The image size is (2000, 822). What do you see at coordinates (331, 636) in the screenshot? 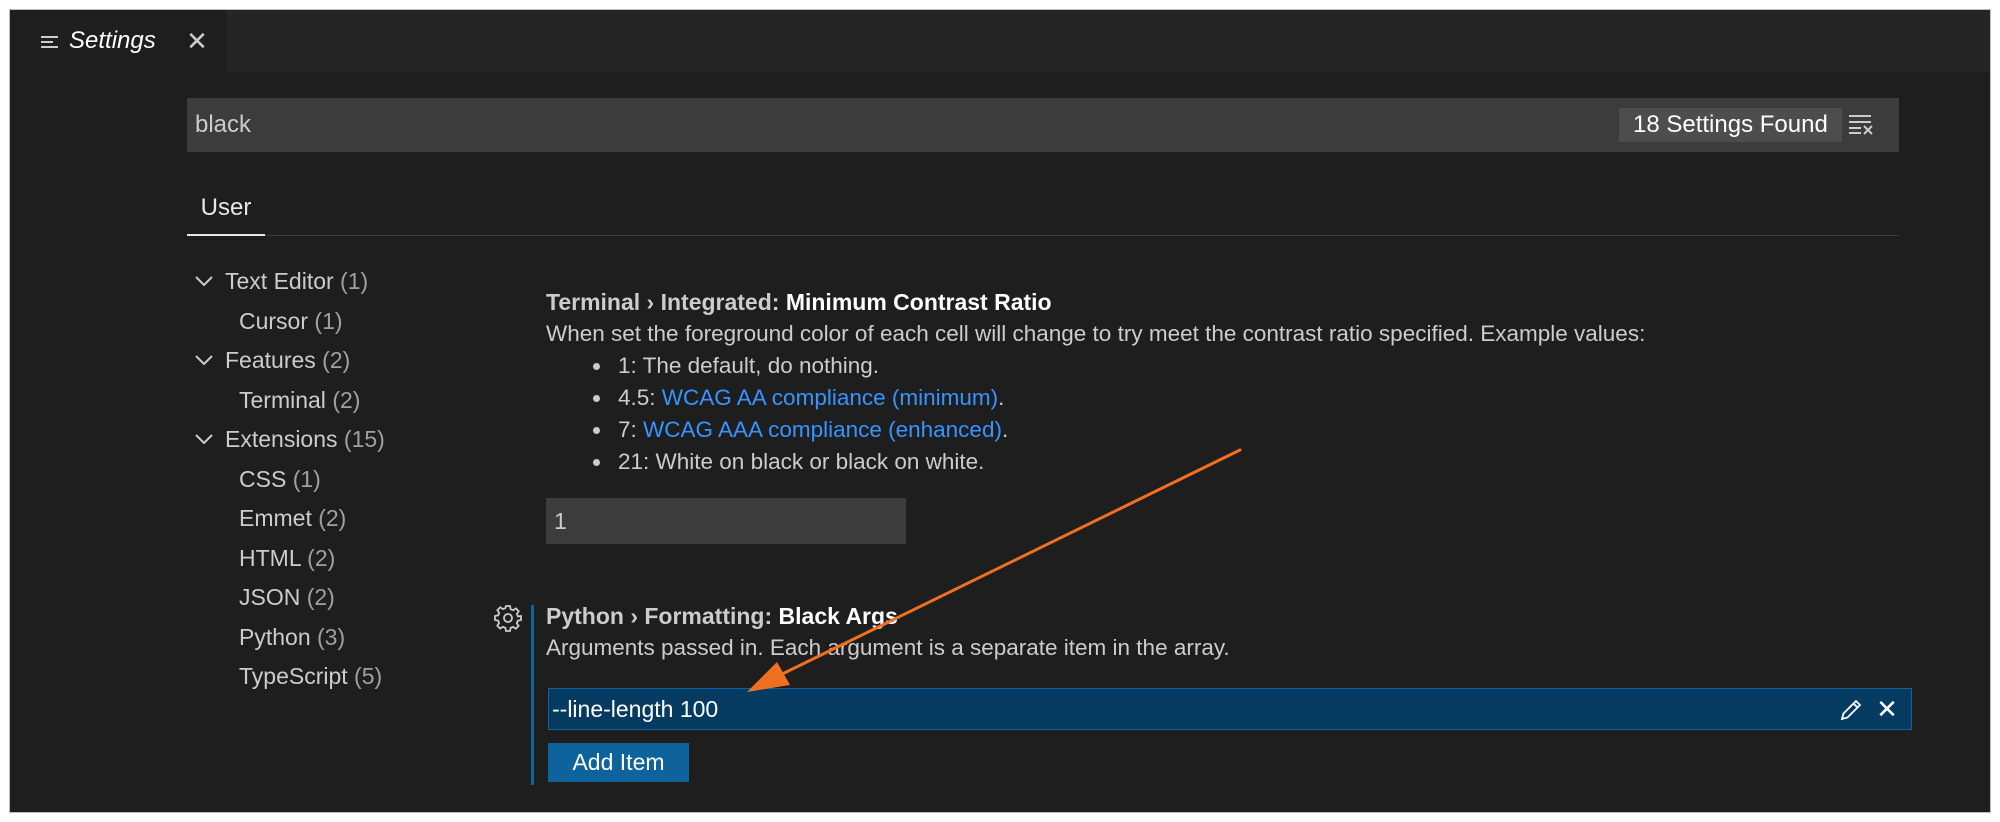
I see `toc-count: (3)` at bounding box center [331, 636].